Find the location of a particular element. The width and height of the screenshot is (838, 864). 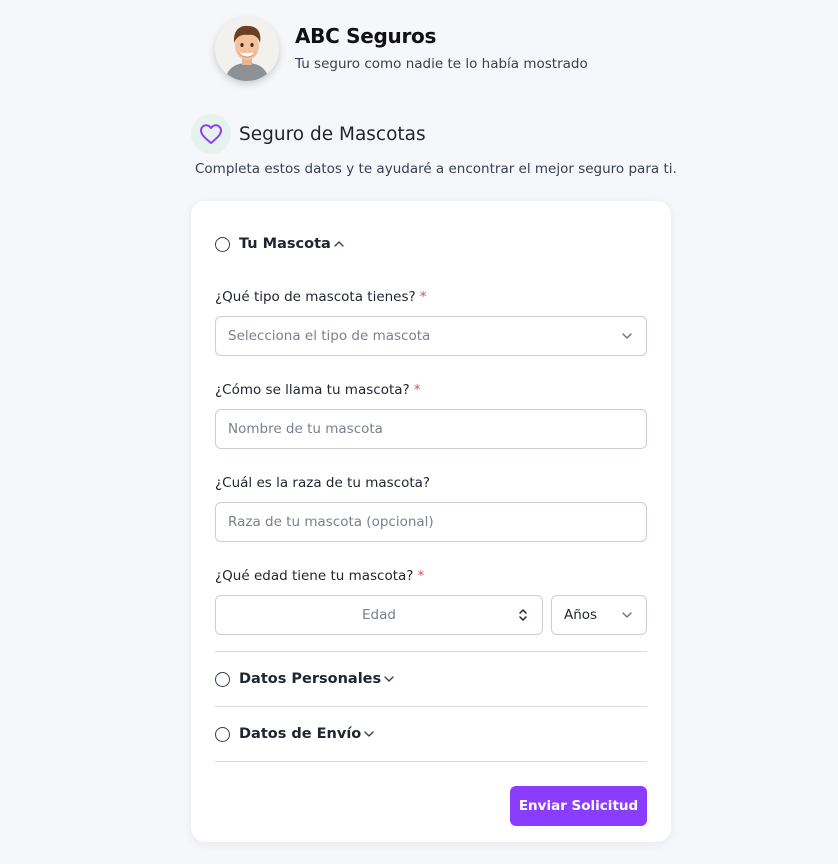

section-heading: Seguro de Mascotas is located at coordinates (308, 134).